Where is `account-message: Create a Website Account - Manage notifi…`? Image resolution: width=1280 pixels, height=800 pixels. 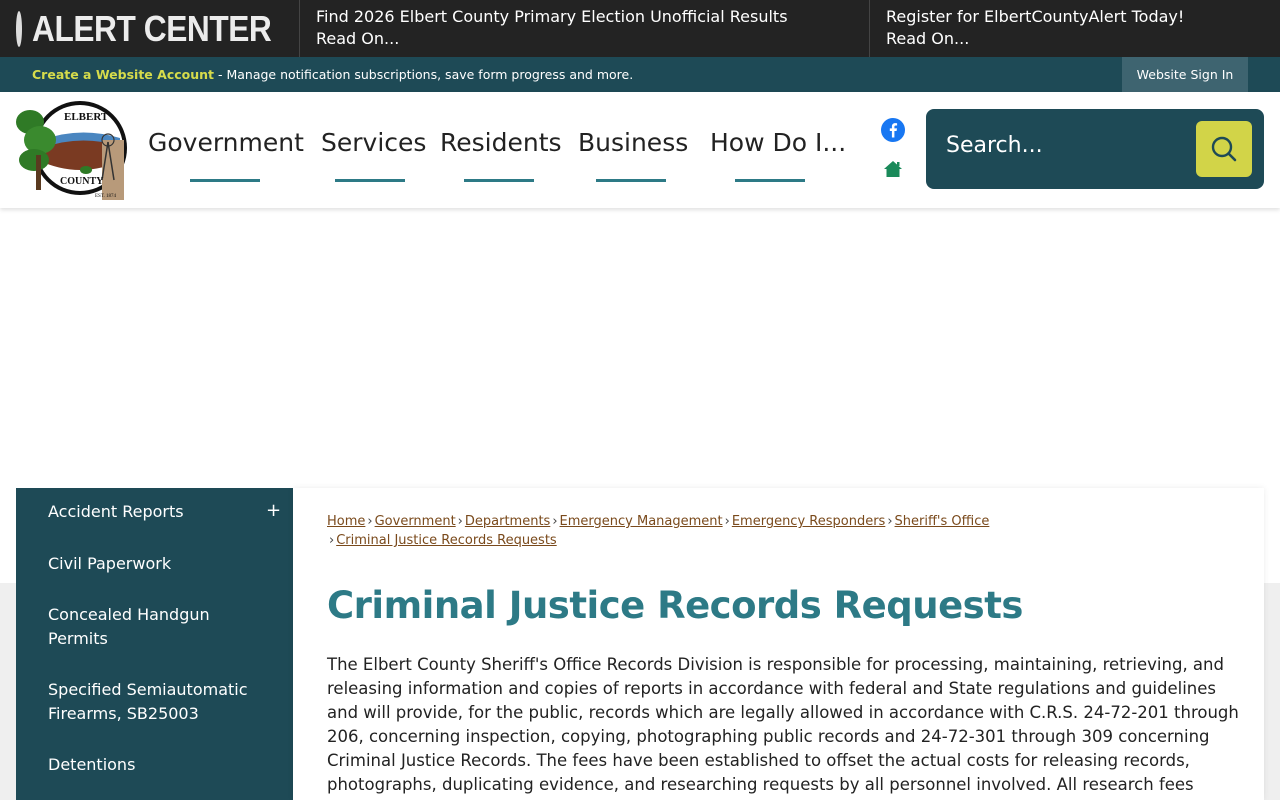 account-message: Create a Website Account - Manage notifi… is located at coordinates (316, 74).